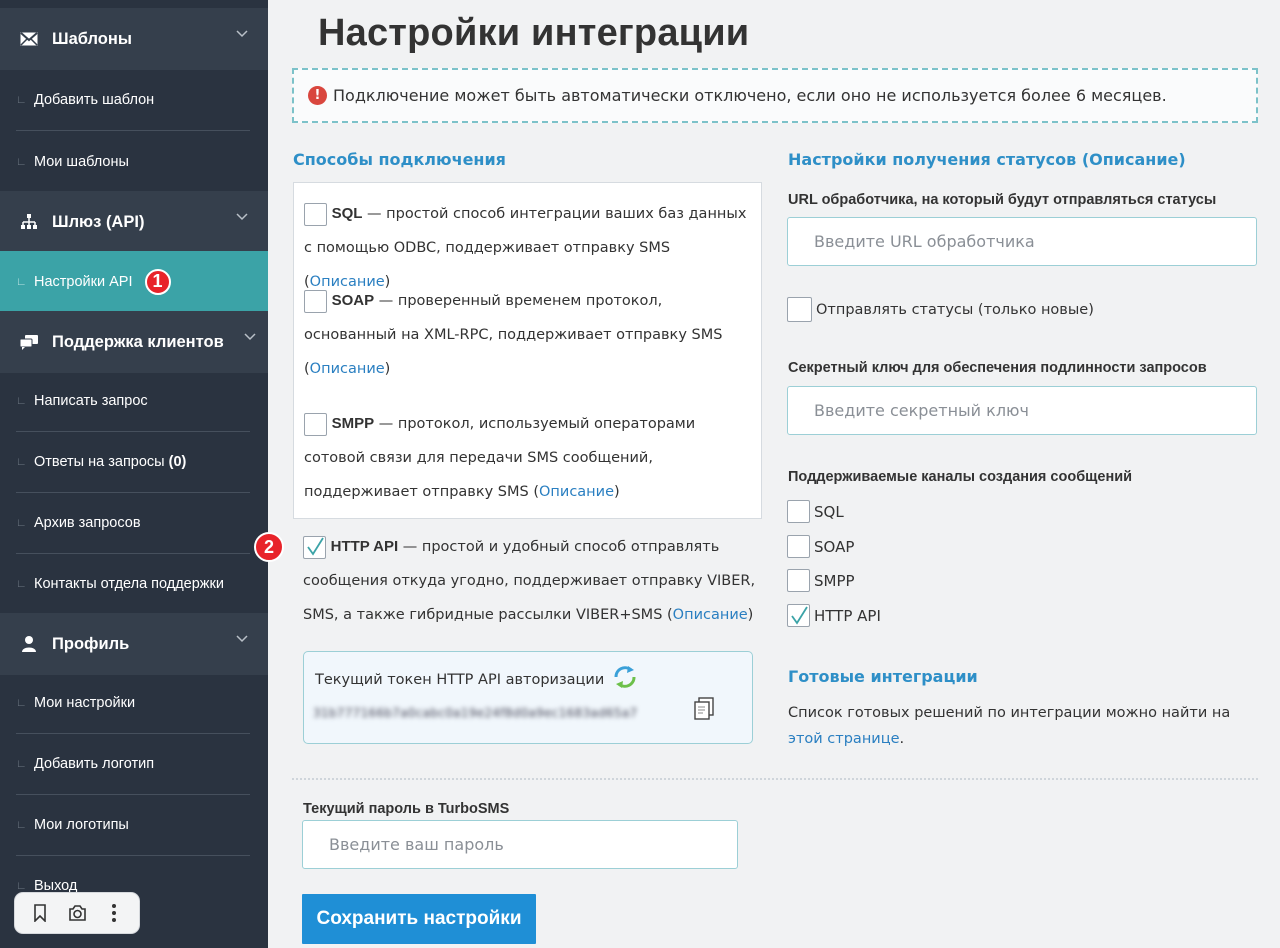 Image resolution: width=1280 pixels, height=948 pixels. I want to click on sidebar-item-label: Написать запрос, so click(91, 401).